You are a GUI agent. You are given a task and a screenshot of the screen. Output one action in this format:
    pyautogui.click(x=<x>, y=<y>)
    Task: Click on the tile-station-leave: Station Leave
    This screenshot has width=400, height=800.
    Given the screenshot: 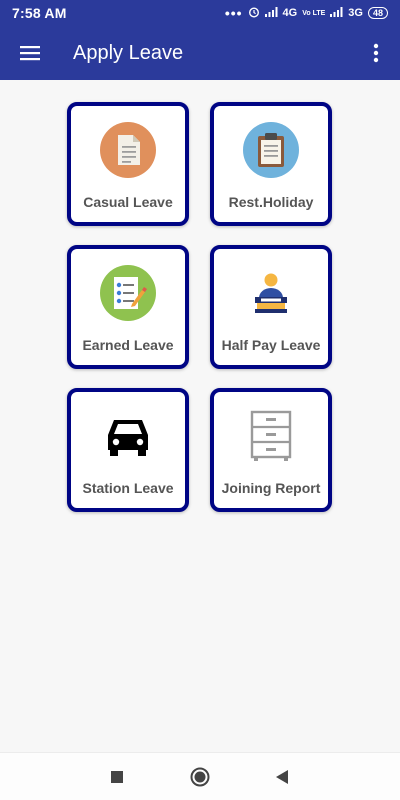 What is the action you would take?
    pyautogui.click(x=128, y=450)
    